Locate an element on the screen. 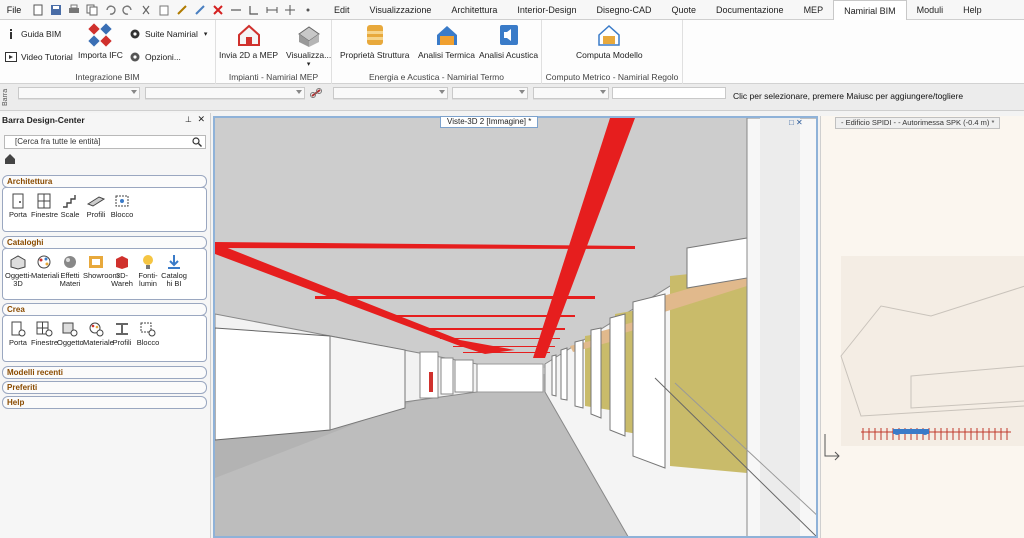  line-icon is located at coordinates (236, 10).